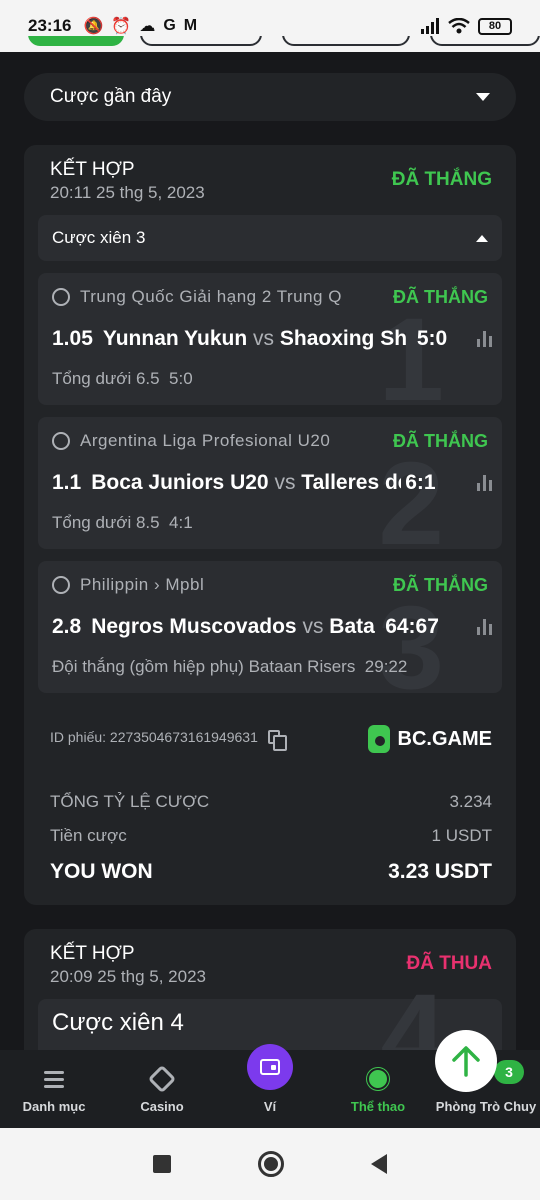  What do you see at coordinates (175, 338) in the screenshot?
I see `leg-home-team: Yunnan Yukun` at bounding box center [175, 338].